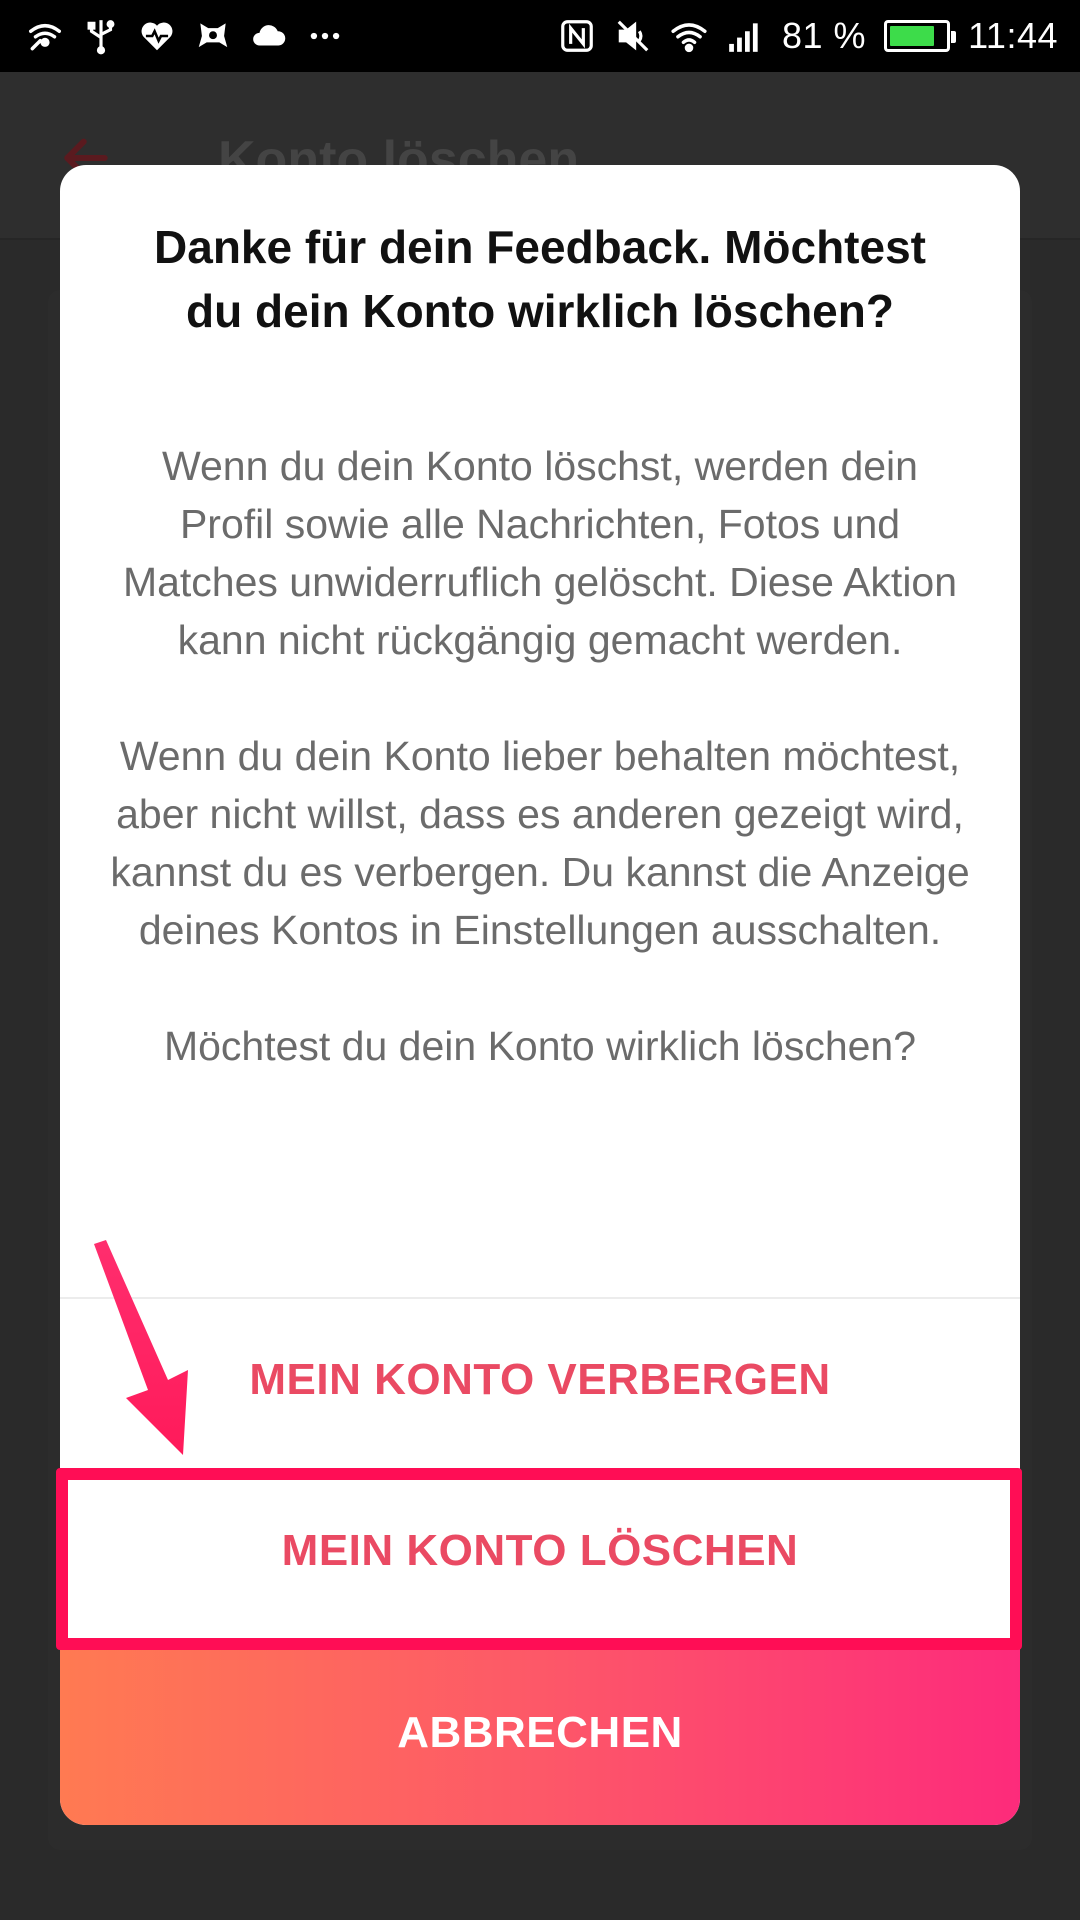  What do you see at coordinates (540, 1551) in the screenshot?
I see `delete-account-button: MEIN KONTO LÖSCHEN` at bounding box center [540, 1551].